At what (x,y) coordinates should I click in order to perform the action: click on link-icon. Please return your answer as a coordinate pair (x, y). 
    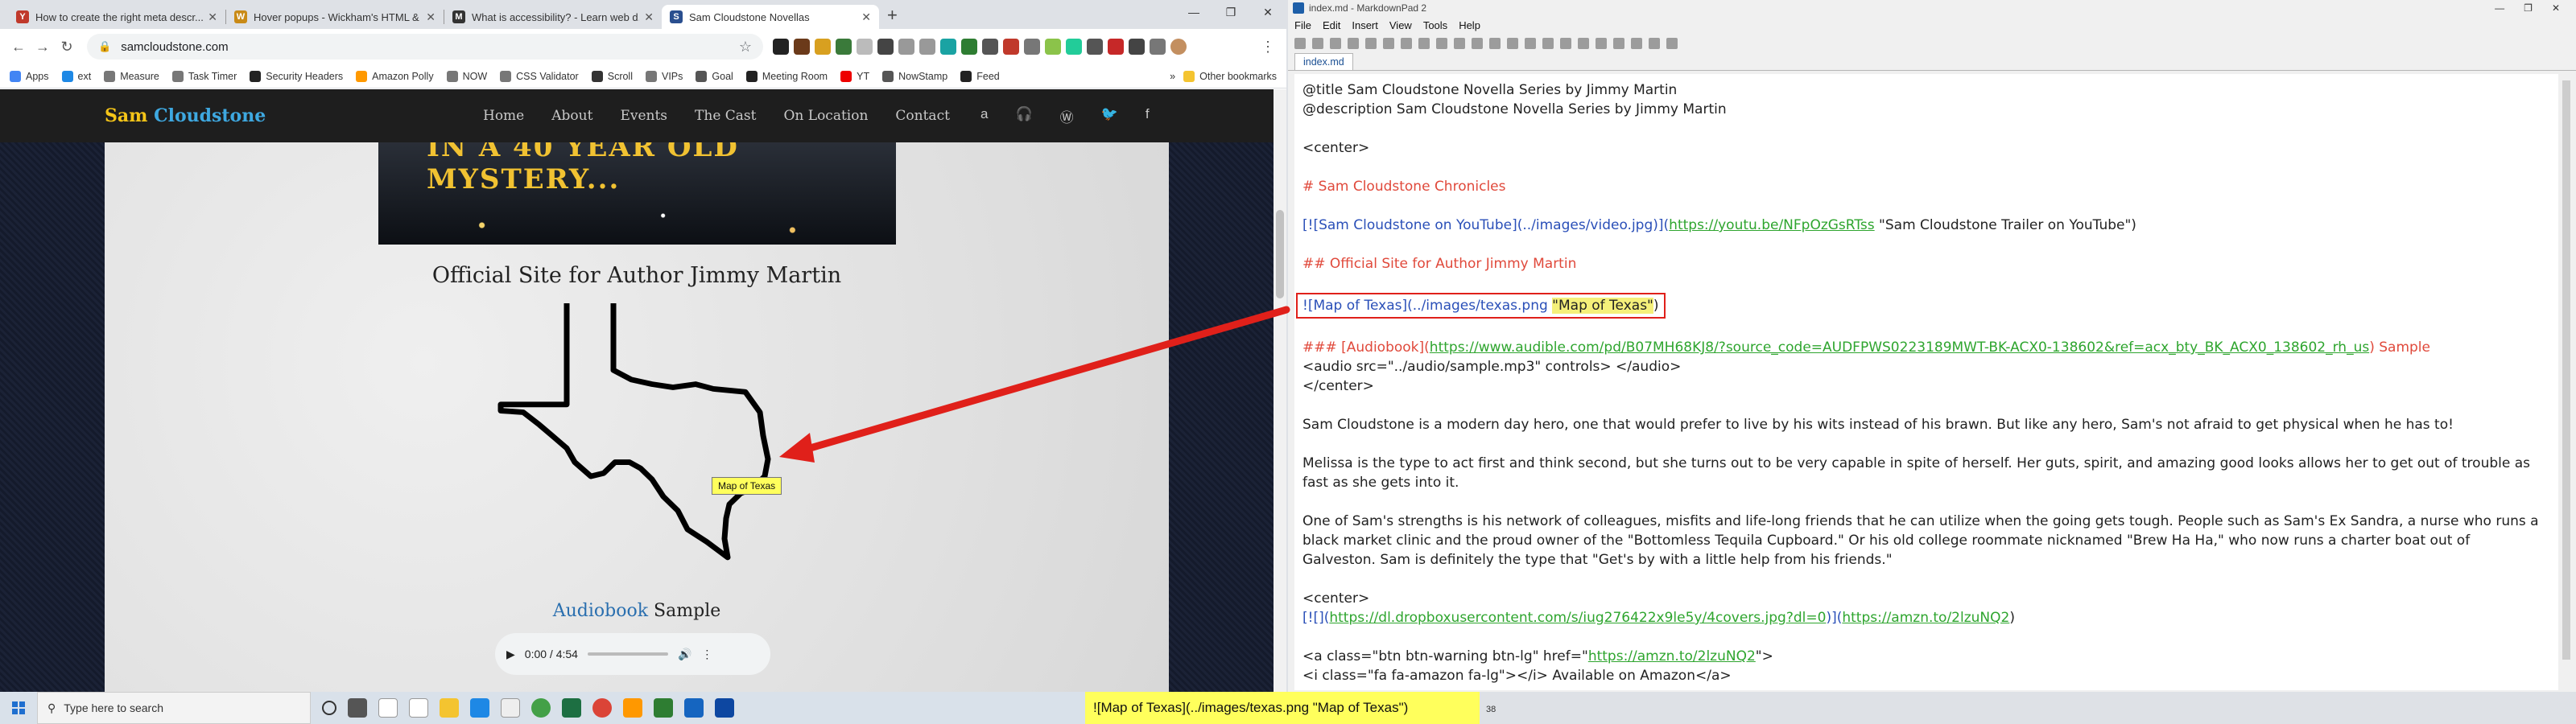
    Looking at the image, I should click on (1548, 43).